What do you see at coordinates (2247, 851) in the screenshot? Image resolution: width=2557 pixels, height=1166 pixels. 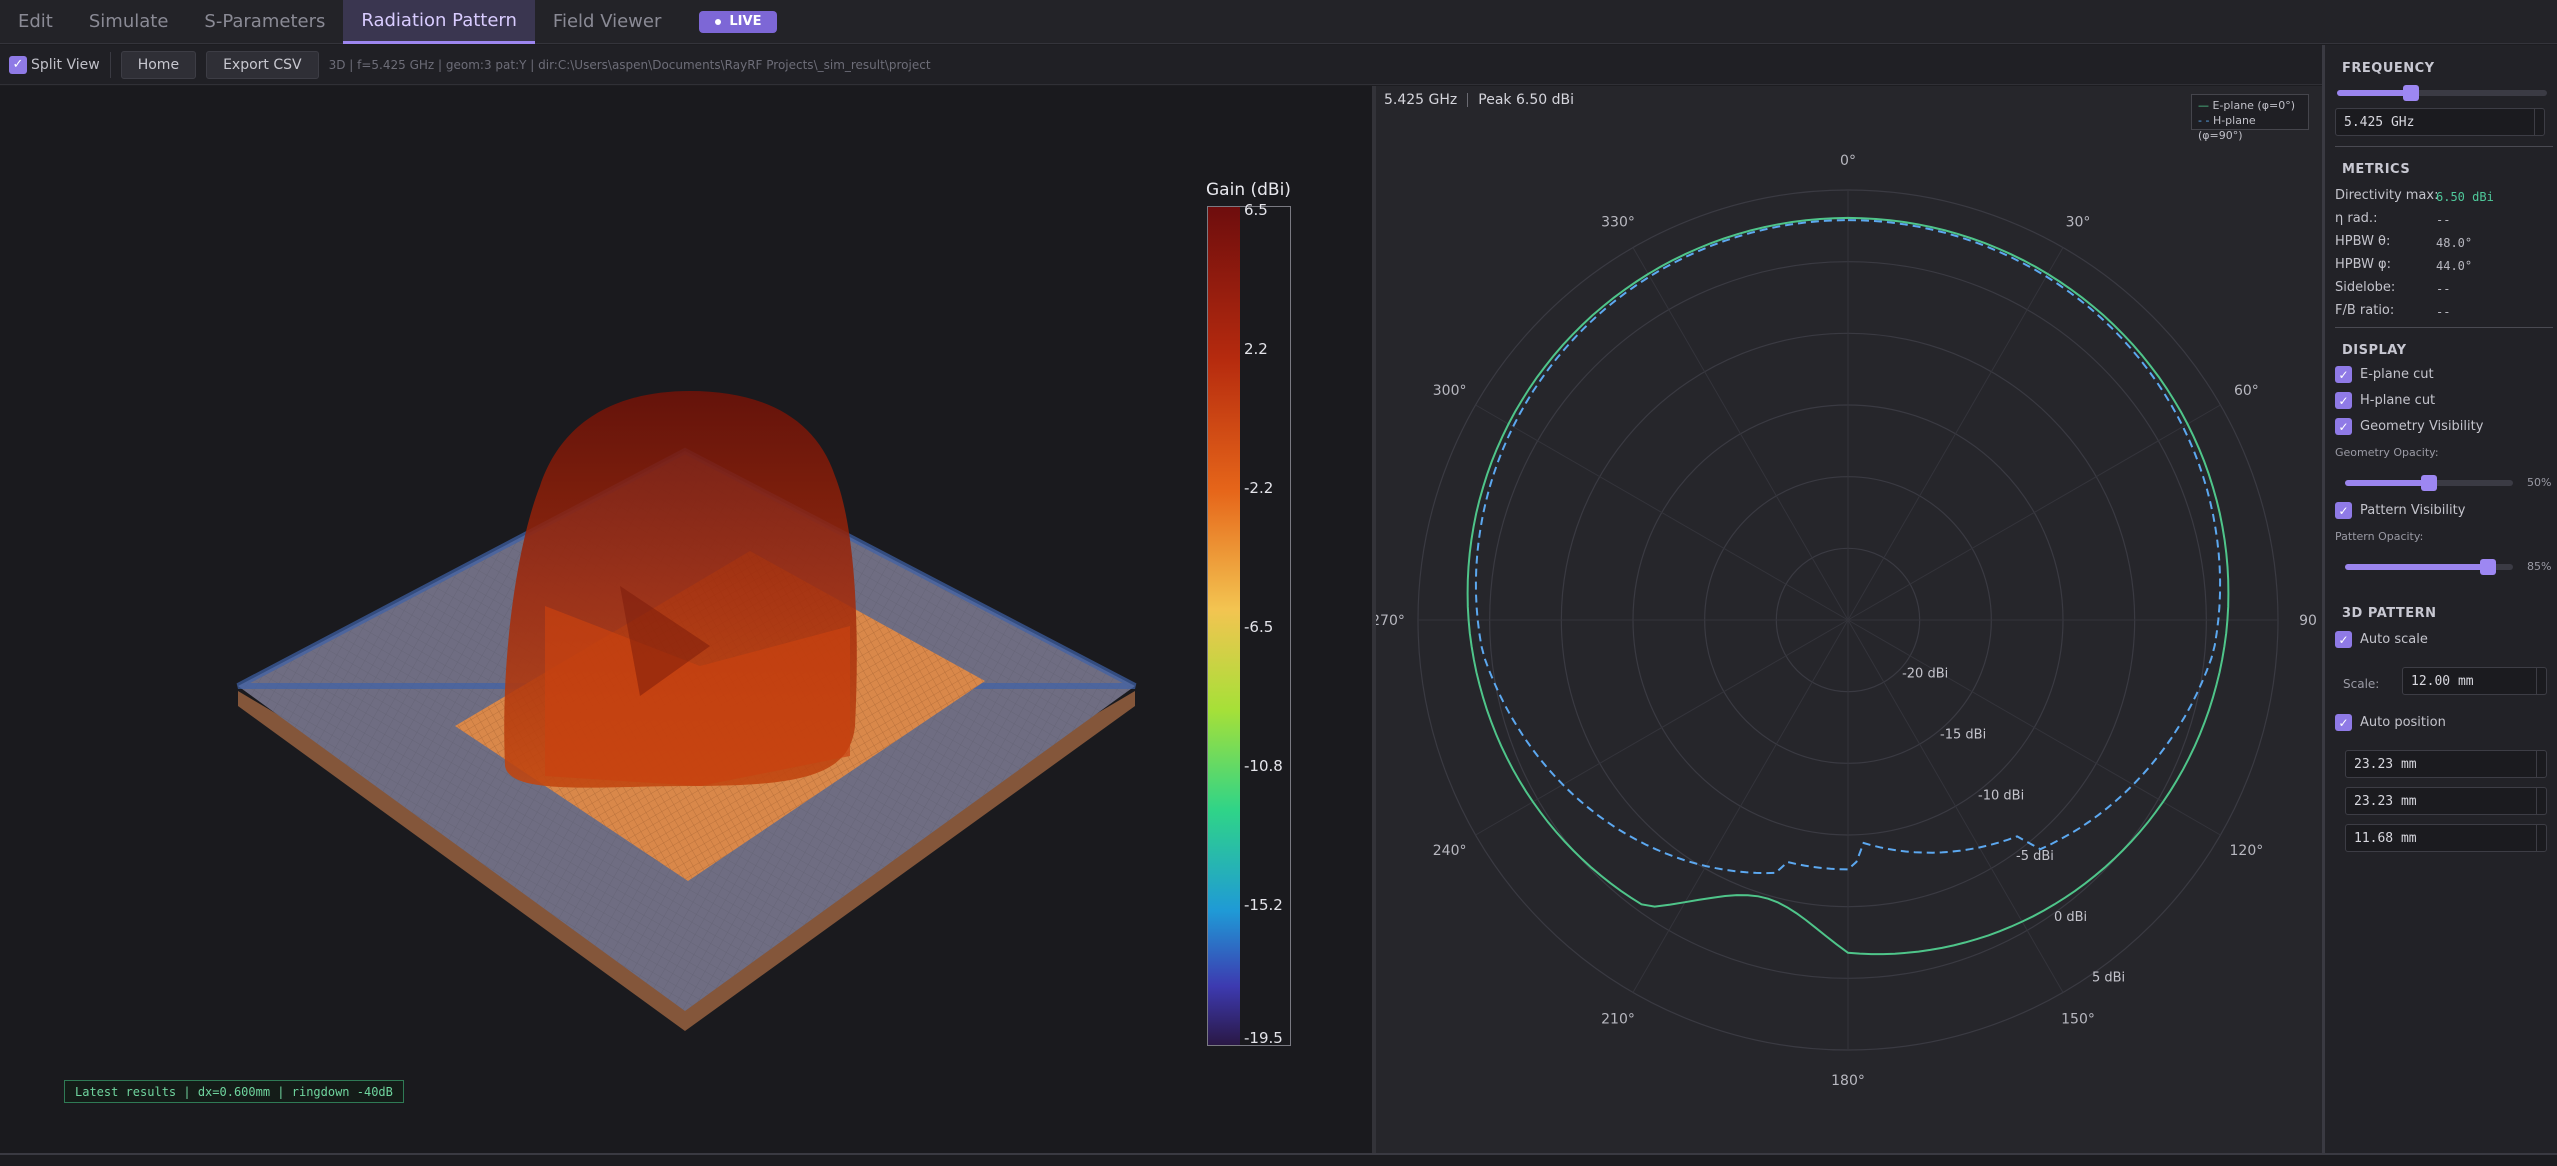 I see `polar-angle-label: 120°` at bounding box center [2247, 851].